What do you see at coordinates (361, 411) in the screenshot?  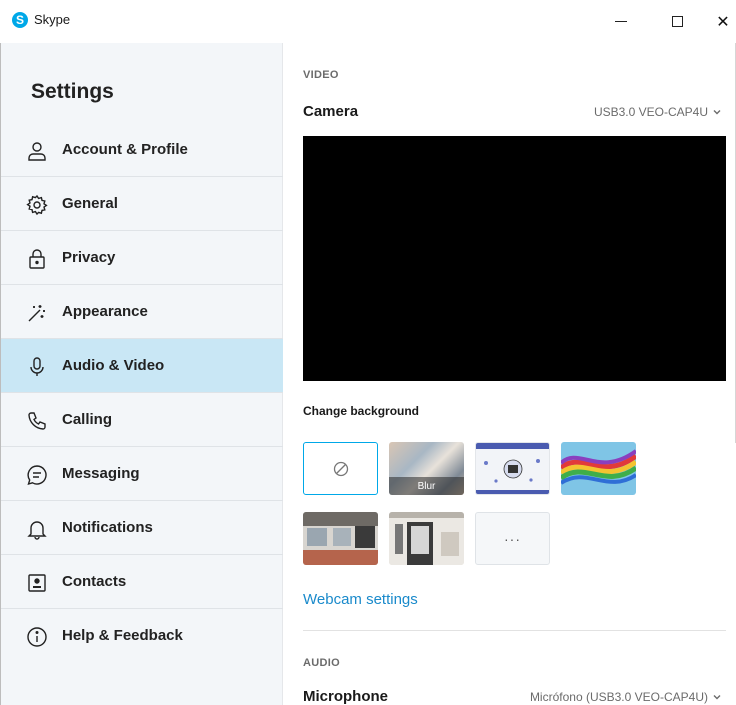 I see `change-background-label: Change background` at bounding box center [361, 411].